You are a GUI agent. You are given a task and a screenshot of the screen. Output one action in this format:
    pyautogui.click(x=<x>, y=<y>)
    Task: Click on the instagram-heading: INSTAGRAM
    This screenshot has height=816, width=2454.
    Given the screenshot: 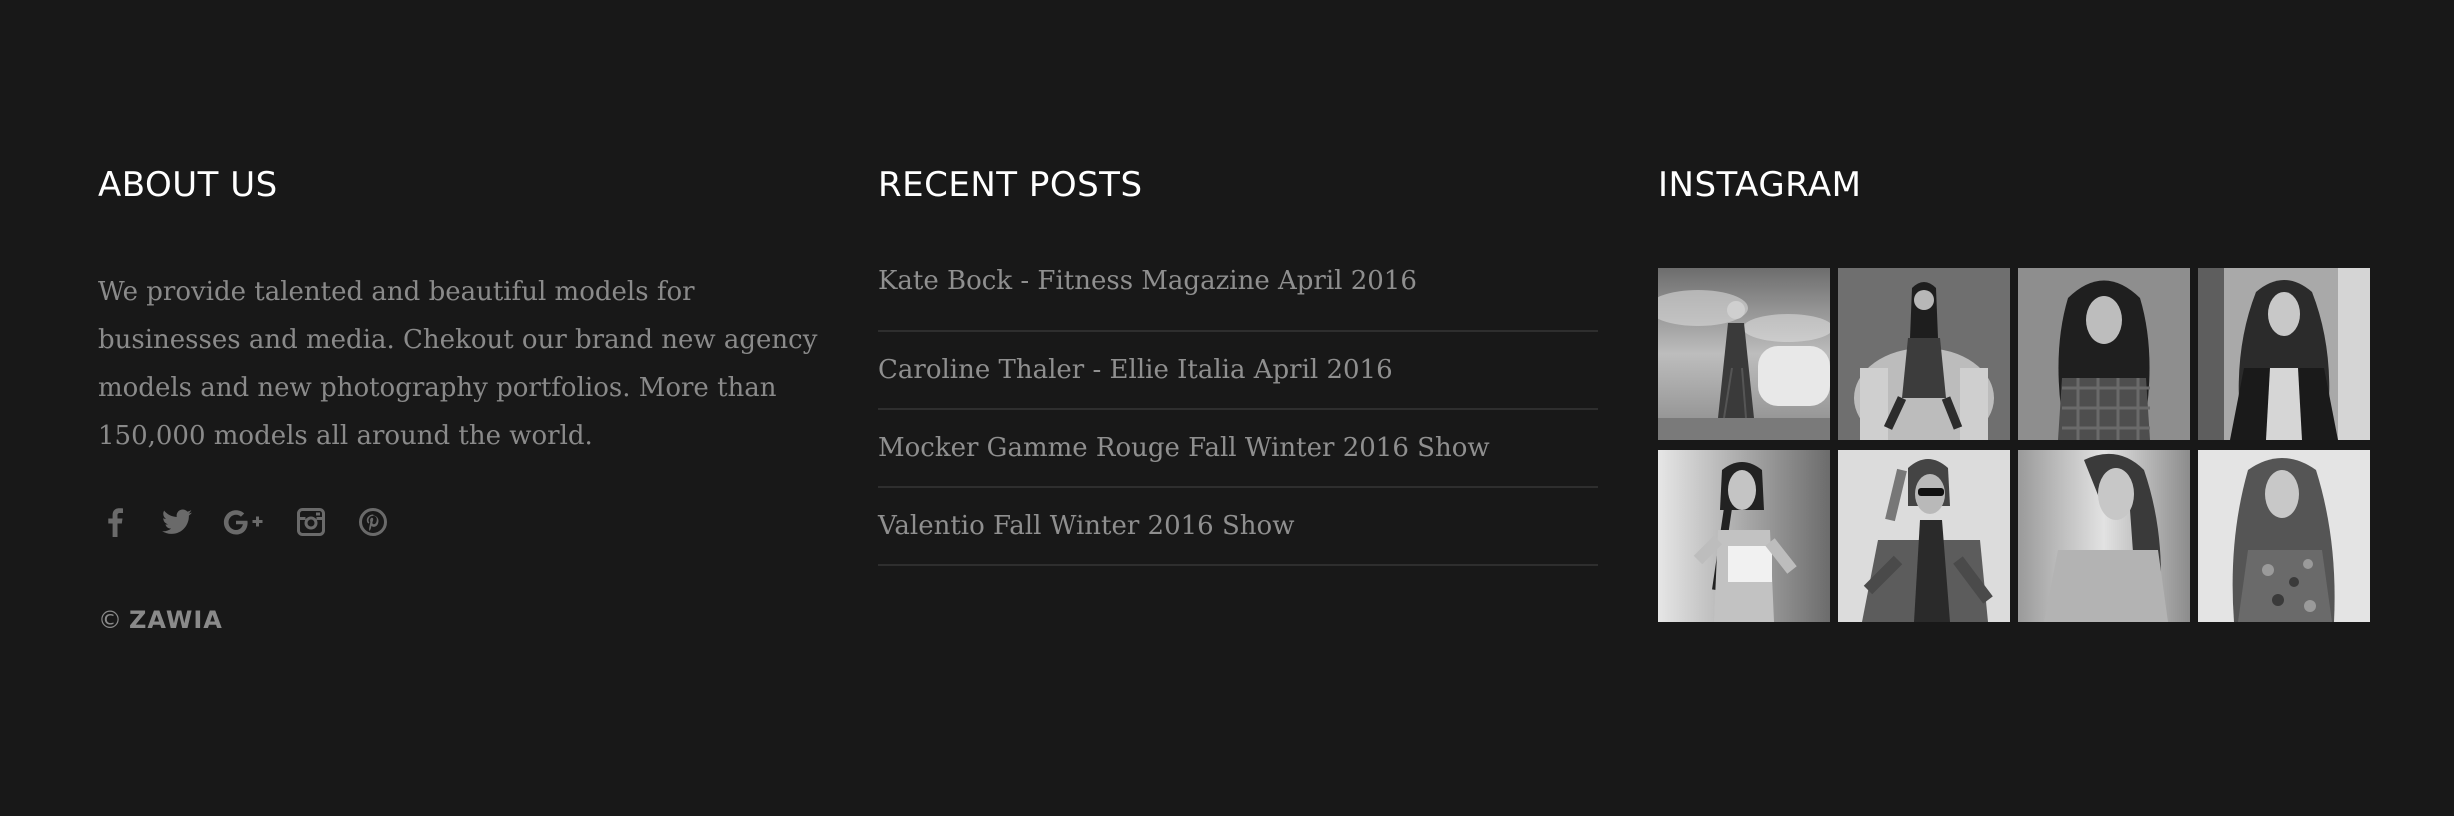 What is the action you would take?
    pyautogui.click(x=1760, y=185)
    